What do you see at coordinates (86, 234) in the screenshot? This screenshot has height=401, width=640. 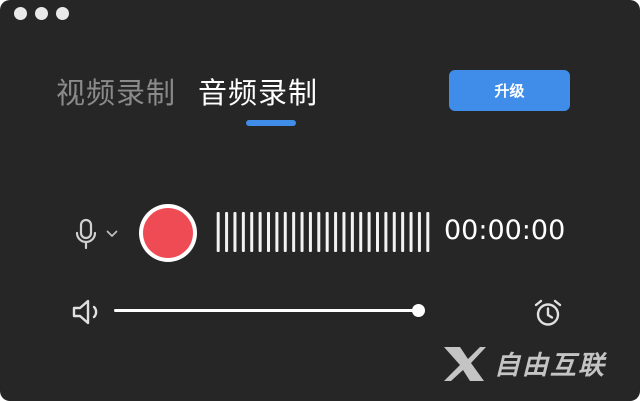 I see `microphone-icon` at bounding box center [86, 234].